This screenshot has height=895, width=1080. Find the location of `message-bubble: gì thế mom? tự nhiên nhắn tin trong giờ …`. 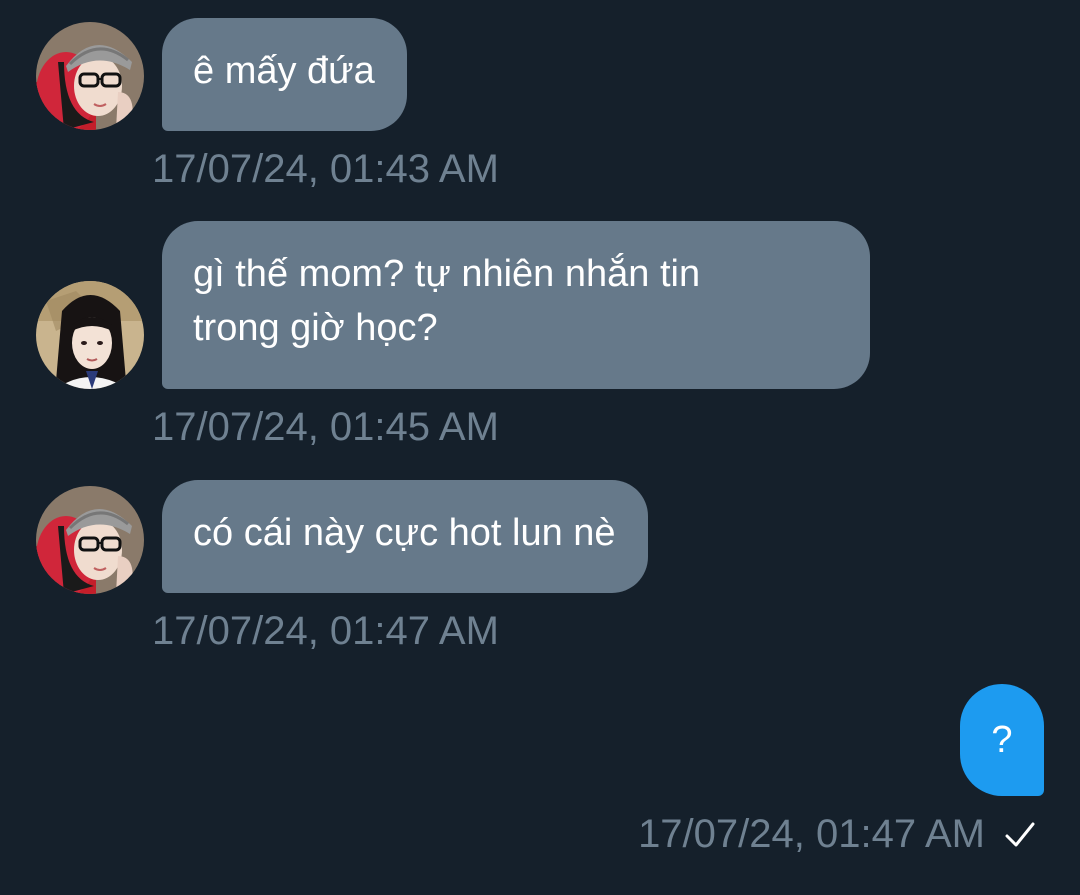

message-bubble: gì thế mom? tự nhiên nhắn tin trong giờ … is located at coordinates (516, 305).